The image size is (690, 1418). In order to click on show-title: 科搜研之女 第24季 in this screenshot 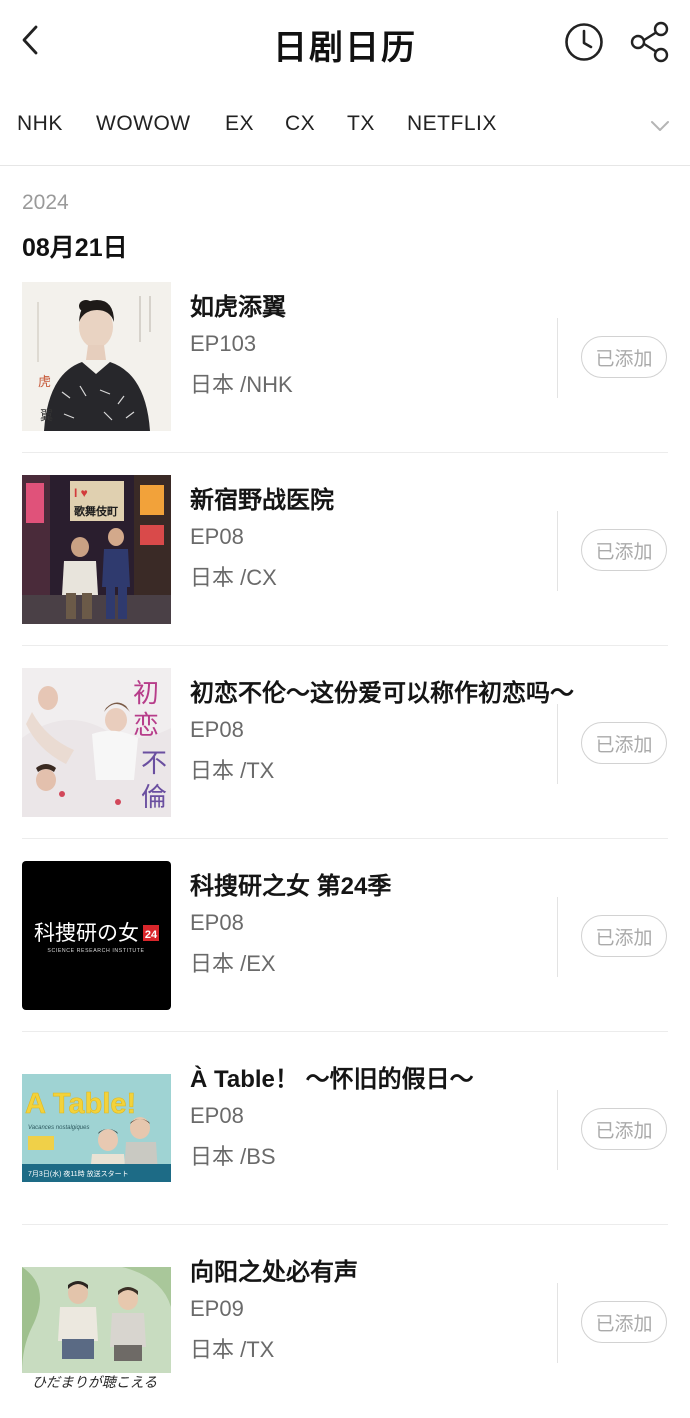, I will do `click(291, 886)`.